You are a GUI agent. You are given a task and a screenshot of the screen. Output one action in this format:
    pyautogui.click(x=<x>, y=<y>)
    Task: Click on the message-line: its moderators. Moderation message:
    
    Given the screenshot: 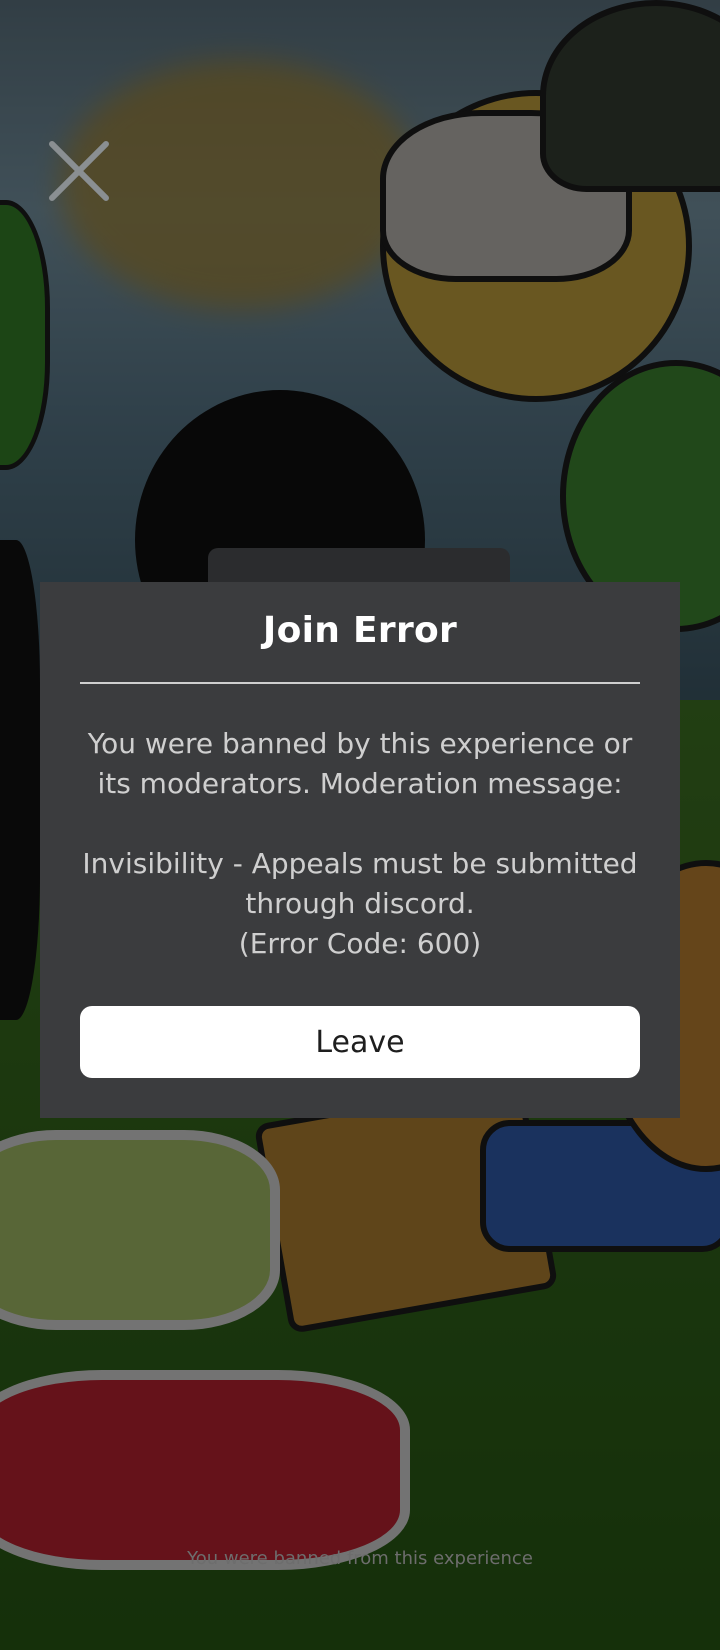 What is the action you would take?
    pyautogui.click(x=360, y=783)
    